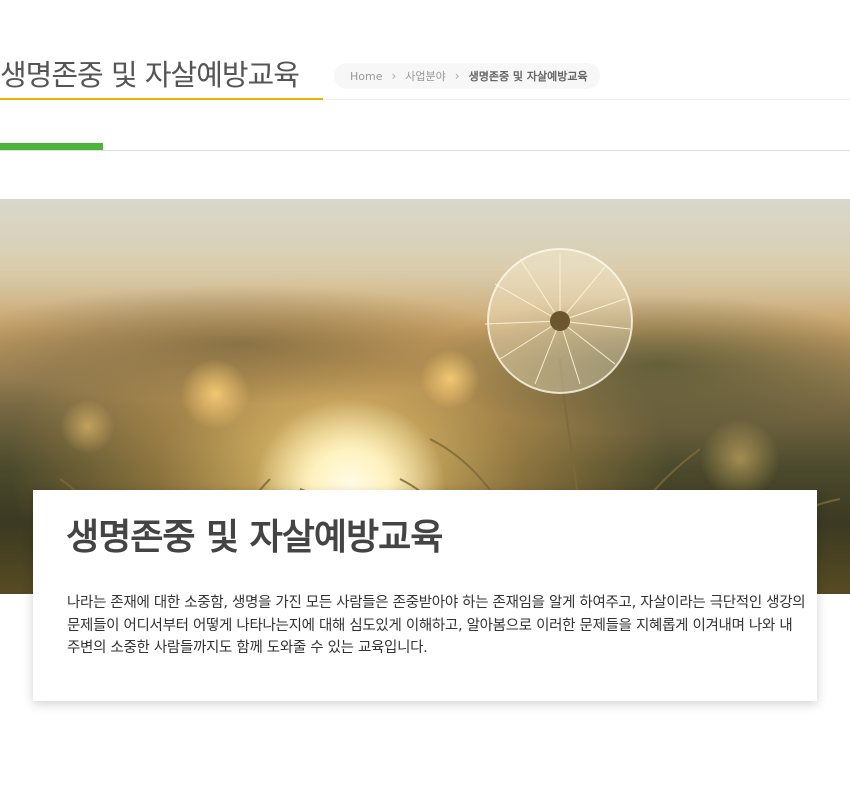 The width and height of the screenshot is (850, 788). What do you see at coordinates (586, 99) in the screenshot?
I see `title-divider` at bounding box center [586, 99].